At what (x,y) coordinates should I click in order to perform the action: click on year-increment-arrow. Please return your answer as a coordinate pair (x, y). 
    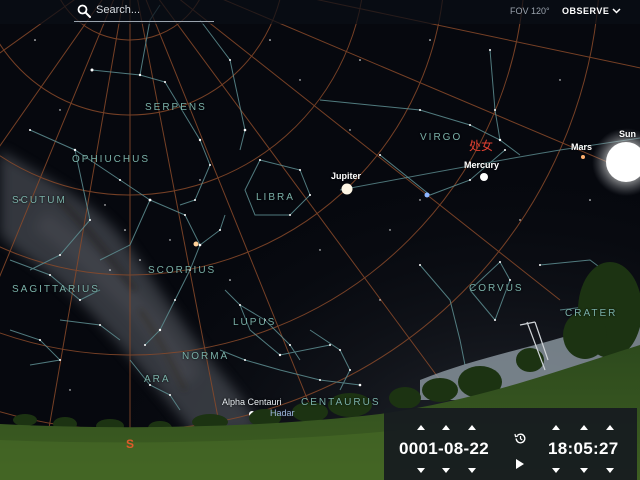
    Looking at the image, I should click on (421, 427).